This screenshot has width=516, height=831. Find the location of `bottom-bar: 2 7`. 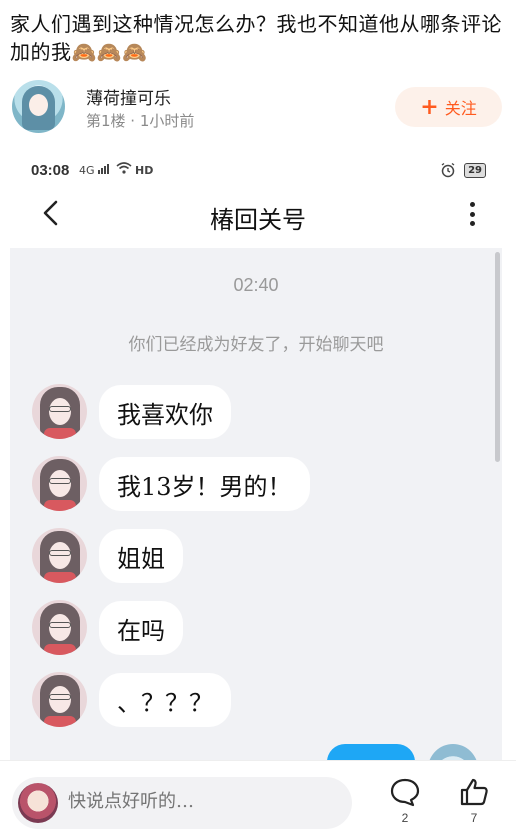

bottom-bar: 2 7 is located at coordinates (258, 795).